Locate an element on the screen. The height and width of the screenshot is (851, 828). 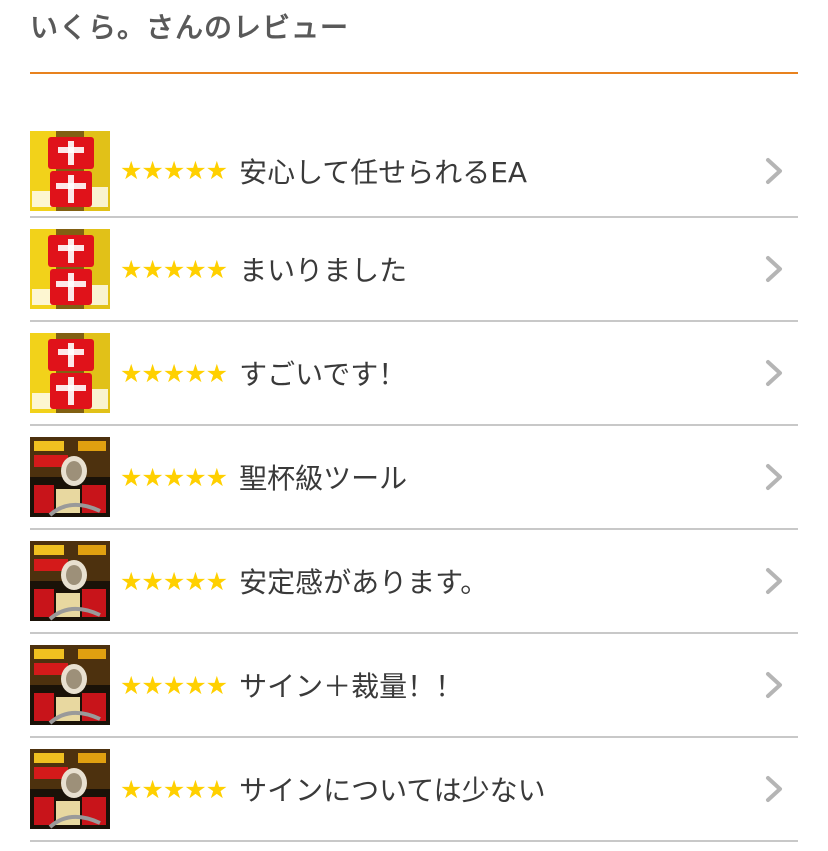
review-title: まいりました is located at coordinates (323, 270).